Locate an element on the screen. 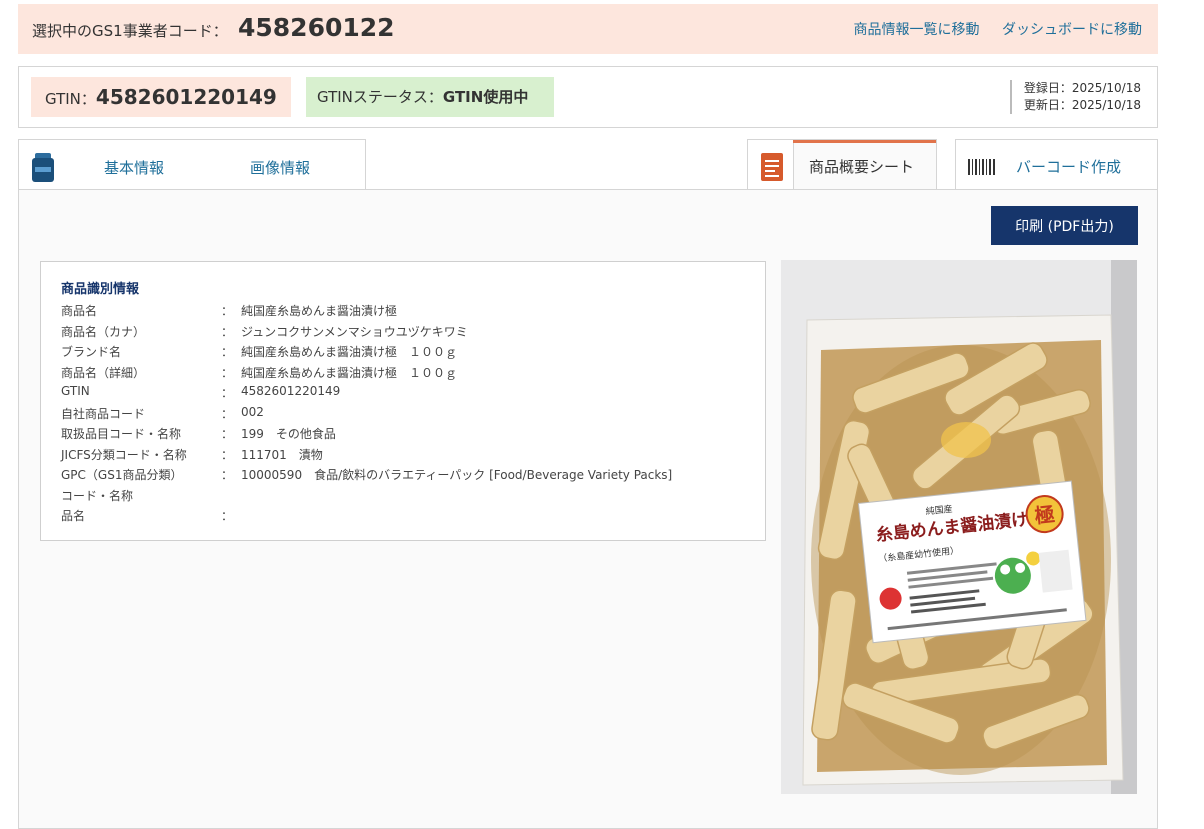 Image resolution: width=1204 pixels, height=829 pixels. field-label: GTIN is located at coordinates (75, 391).